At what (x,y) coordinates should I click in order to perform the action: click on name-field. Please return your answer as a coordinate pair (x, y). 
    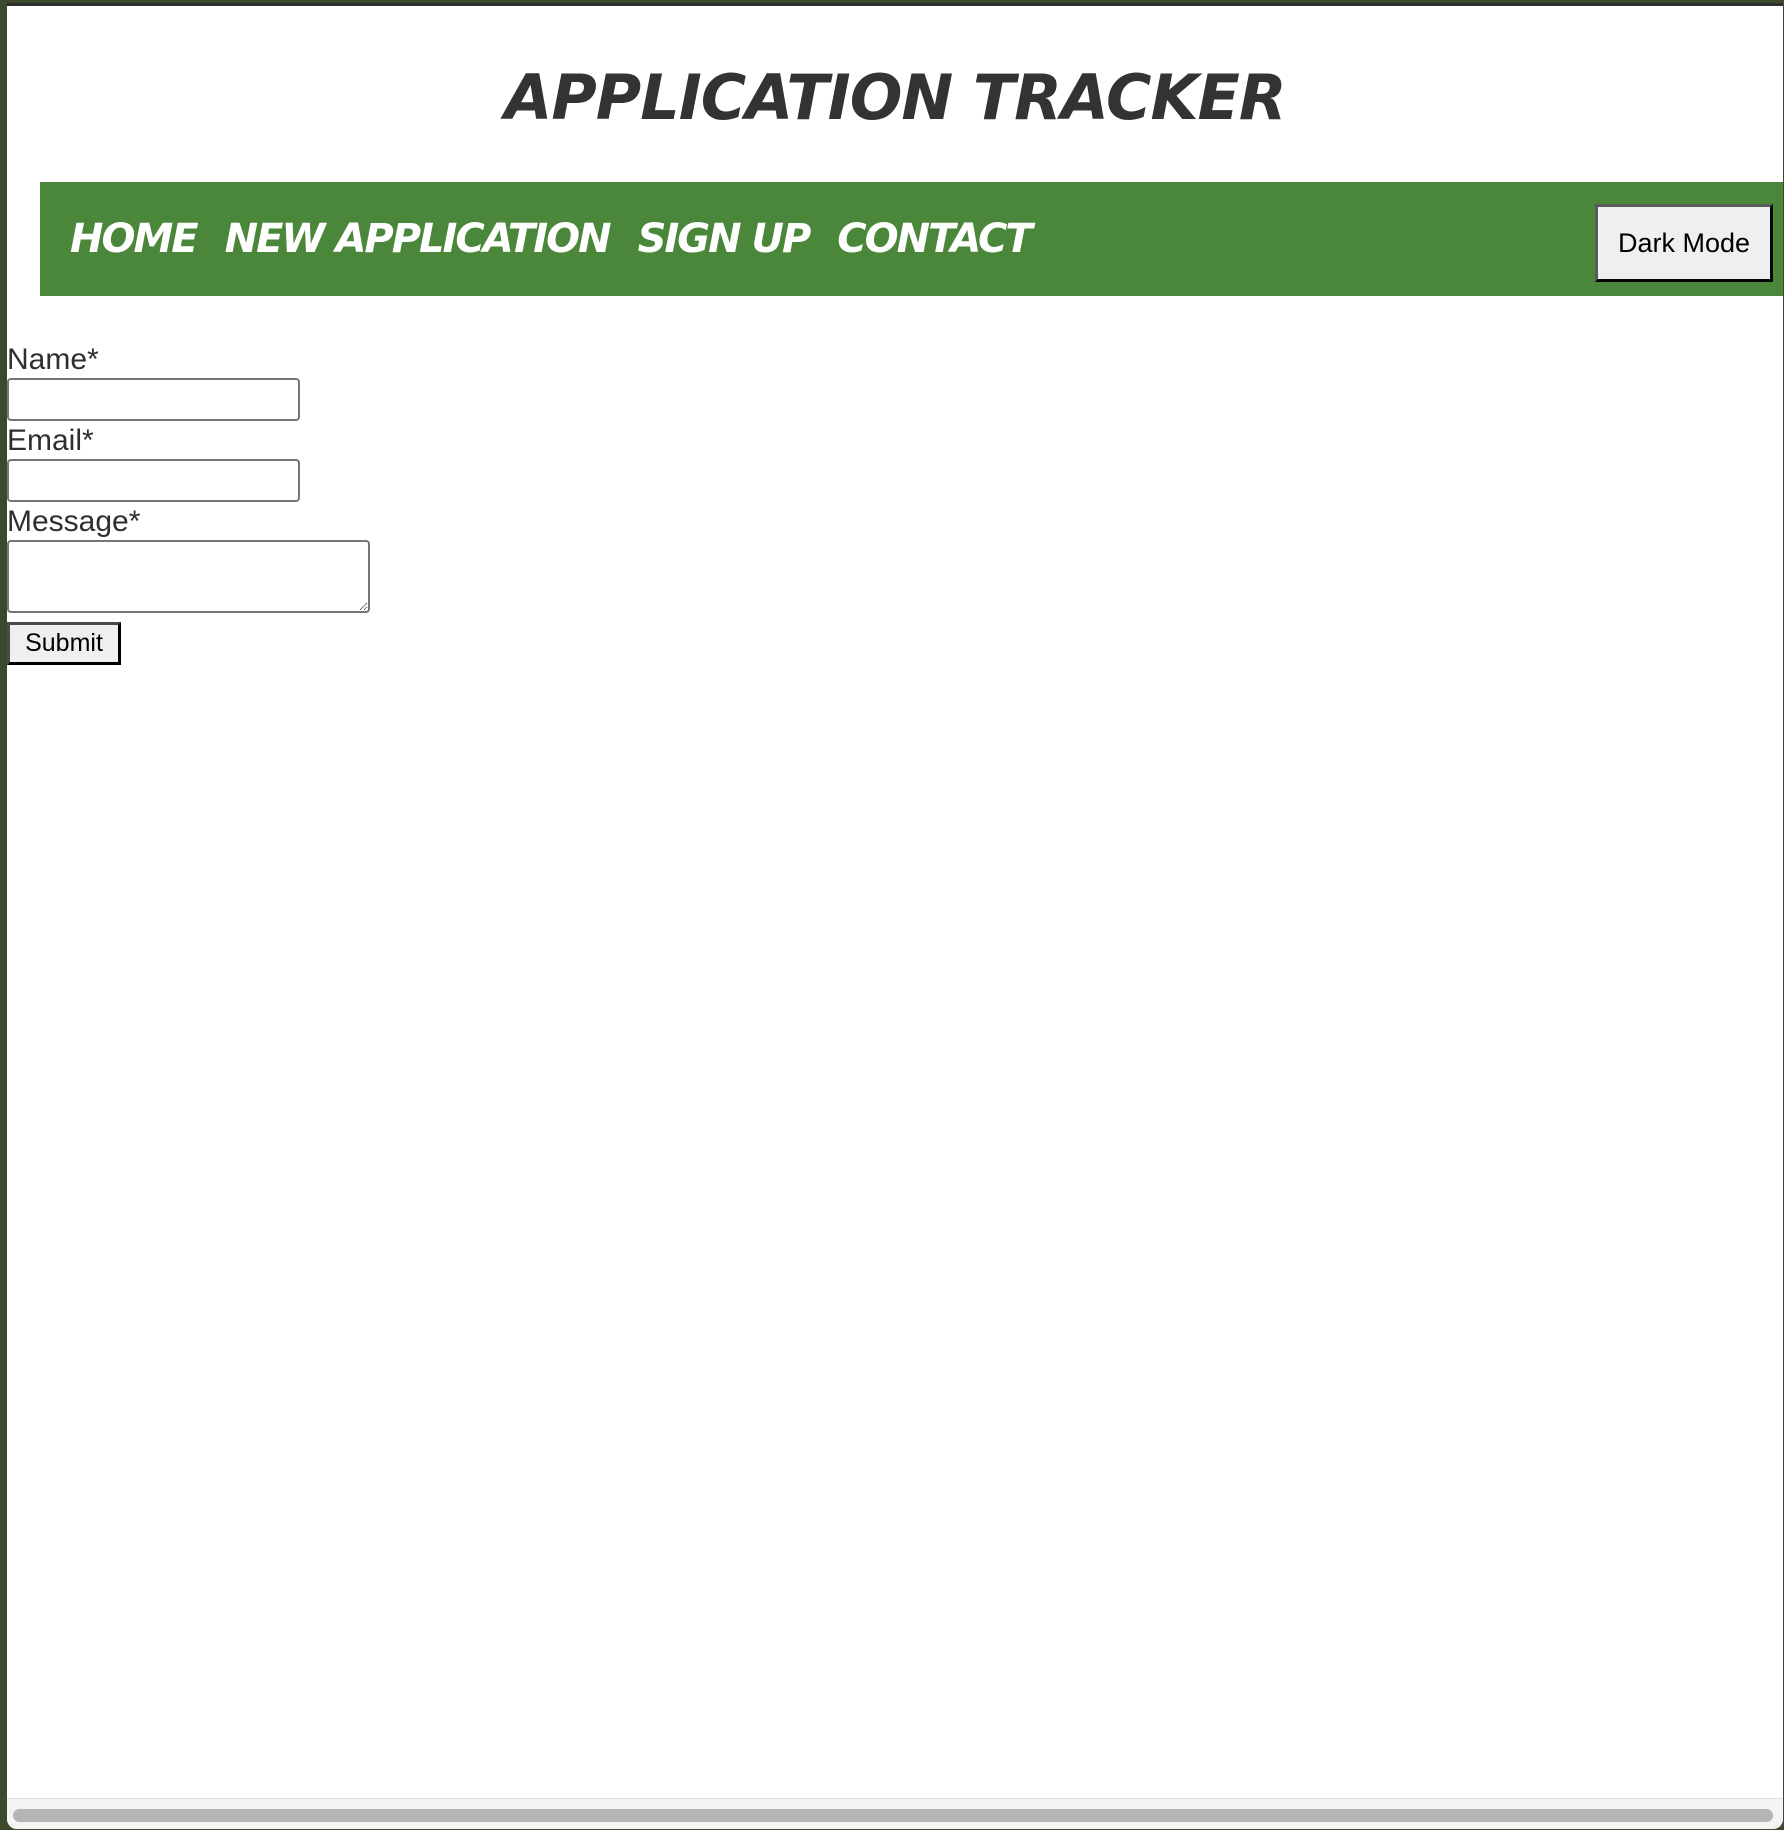
    Looking at the image, I should click on (153, 399).